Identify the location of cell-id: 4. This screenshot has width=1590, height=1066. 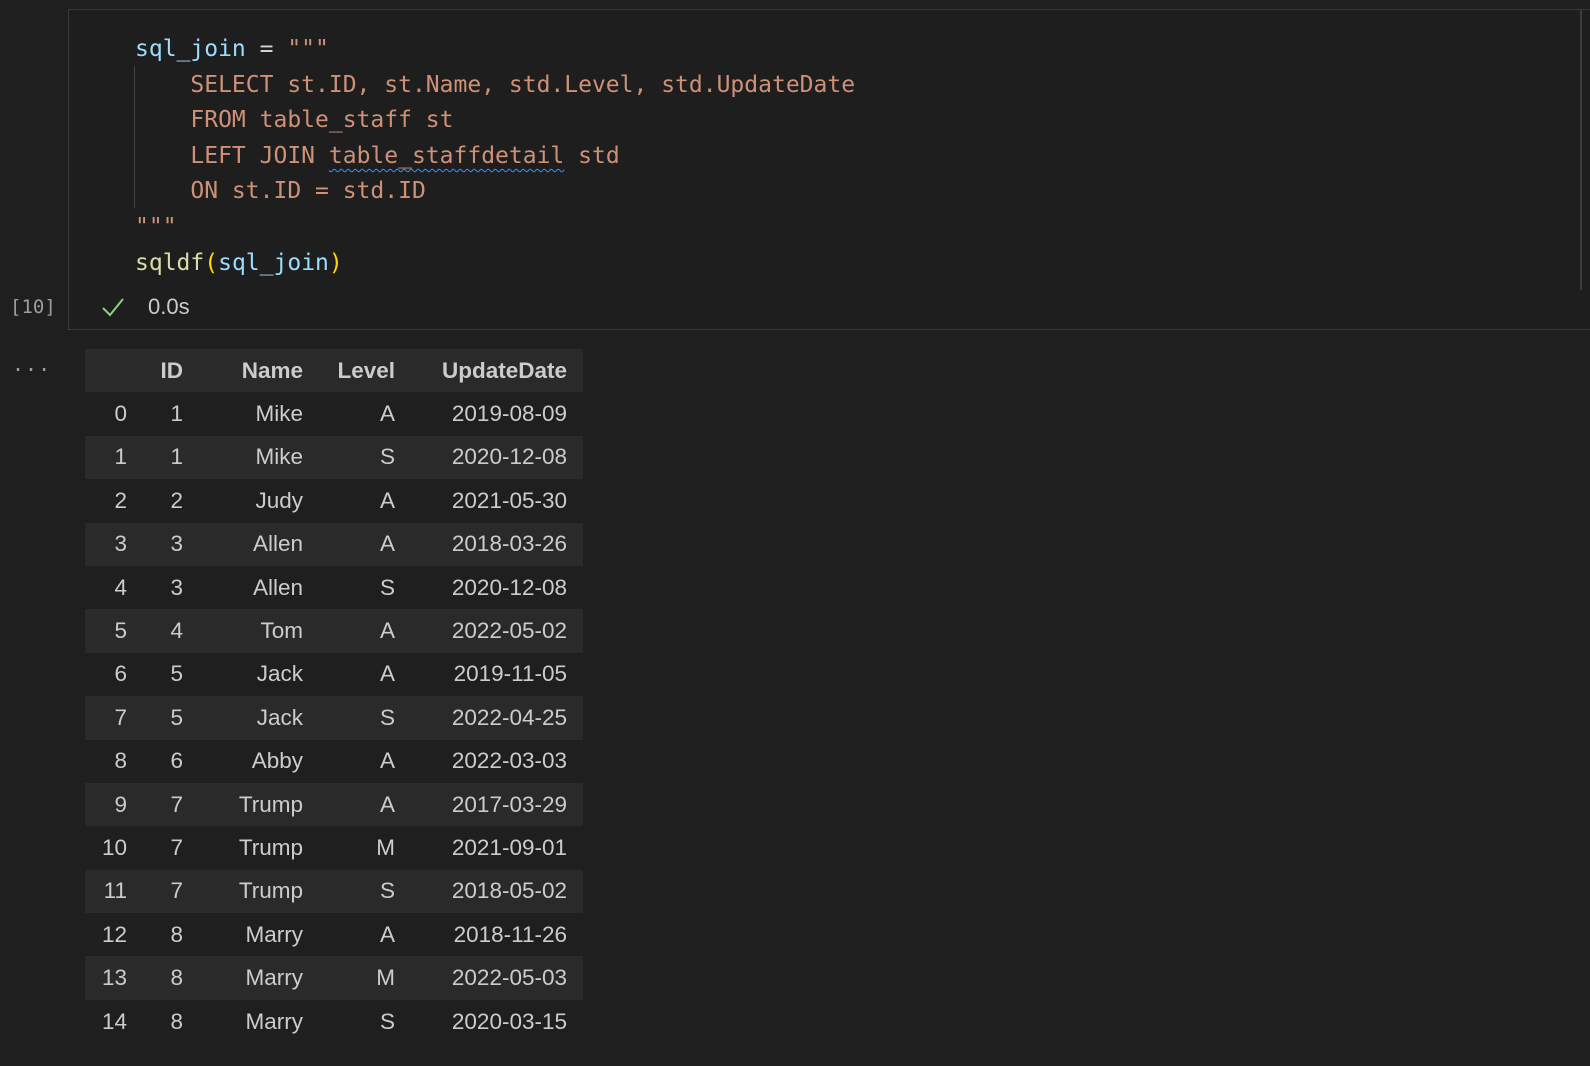
(176, 631).